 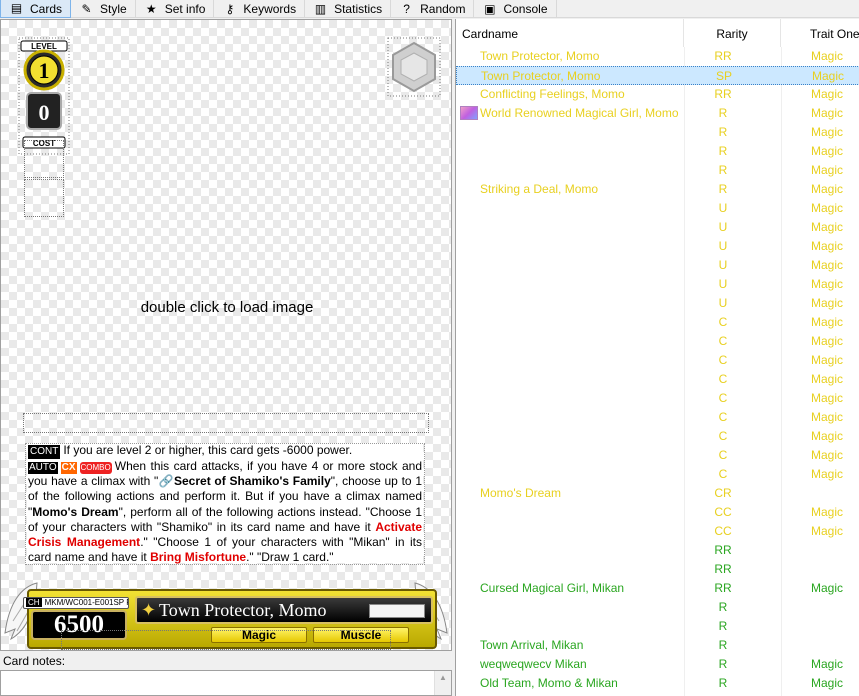 I want to click on sparkle-icon: ✦, so click(x=149, y=610).